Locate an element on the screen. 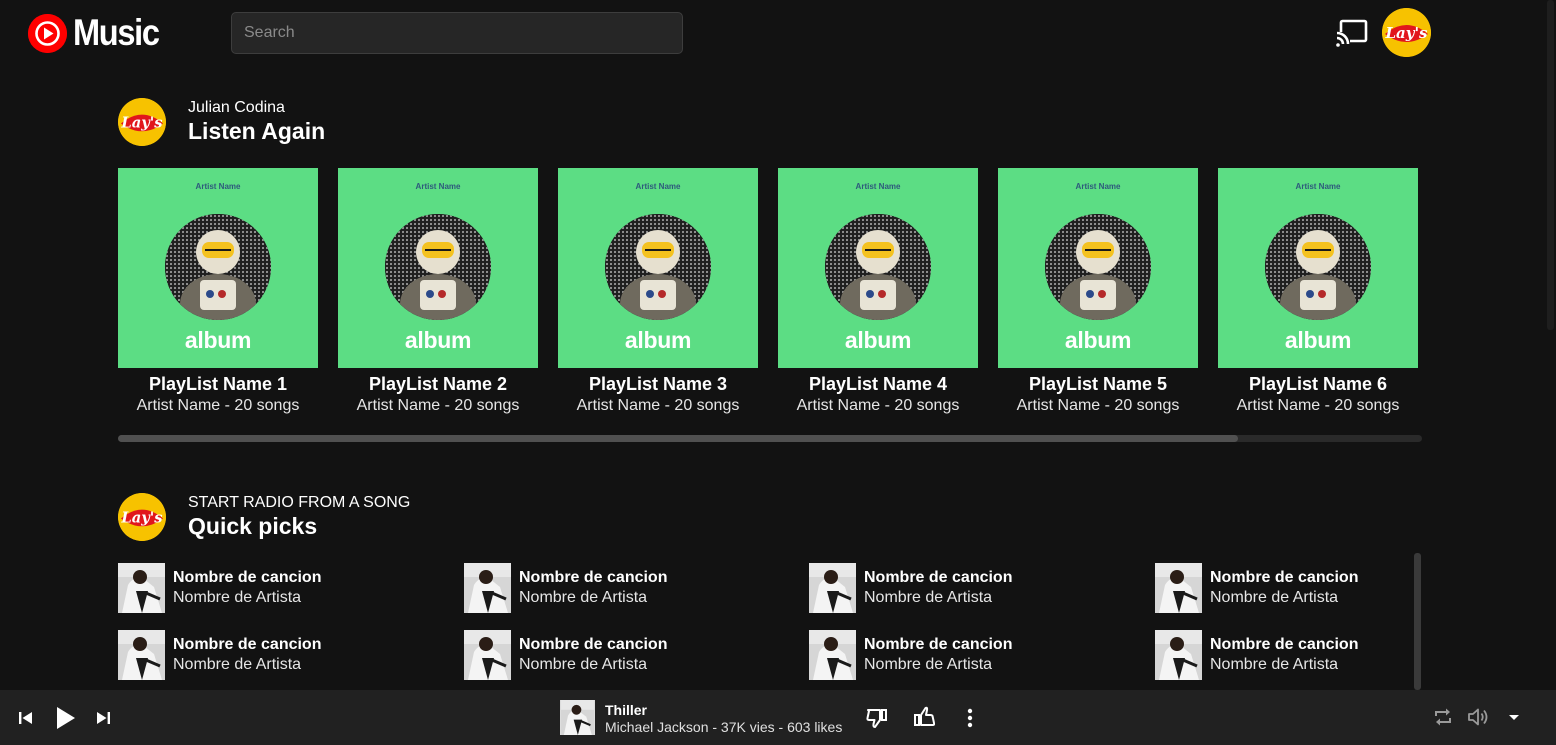 Image resolution: width=1556 pixels, height=745 pixels. skip-previous-icon is located at coordinates (26, 718).